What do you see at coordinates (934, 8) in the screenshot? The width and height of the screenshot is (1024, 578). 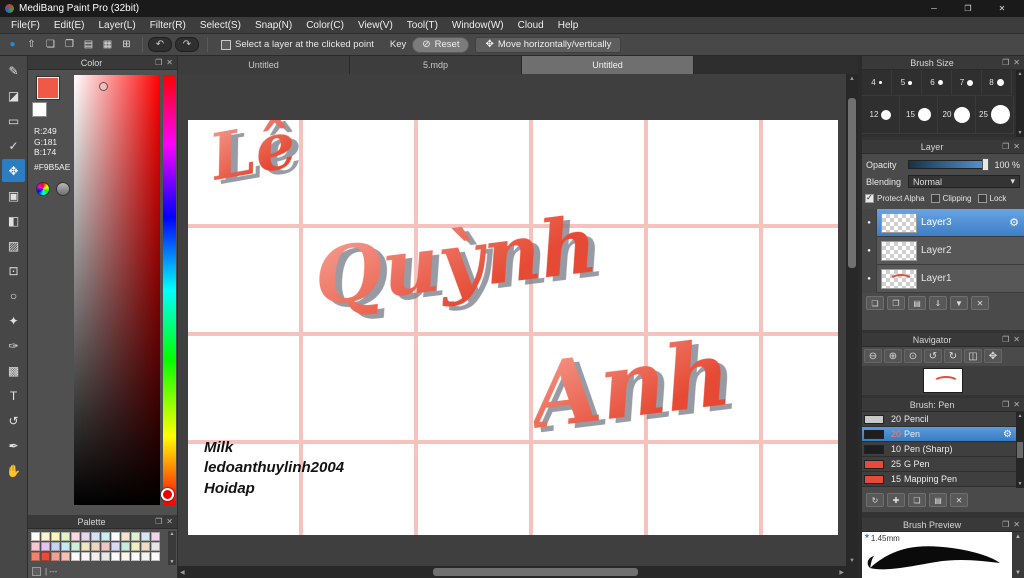 I see `minimize-button: ─` at bounding box center [934, 8].